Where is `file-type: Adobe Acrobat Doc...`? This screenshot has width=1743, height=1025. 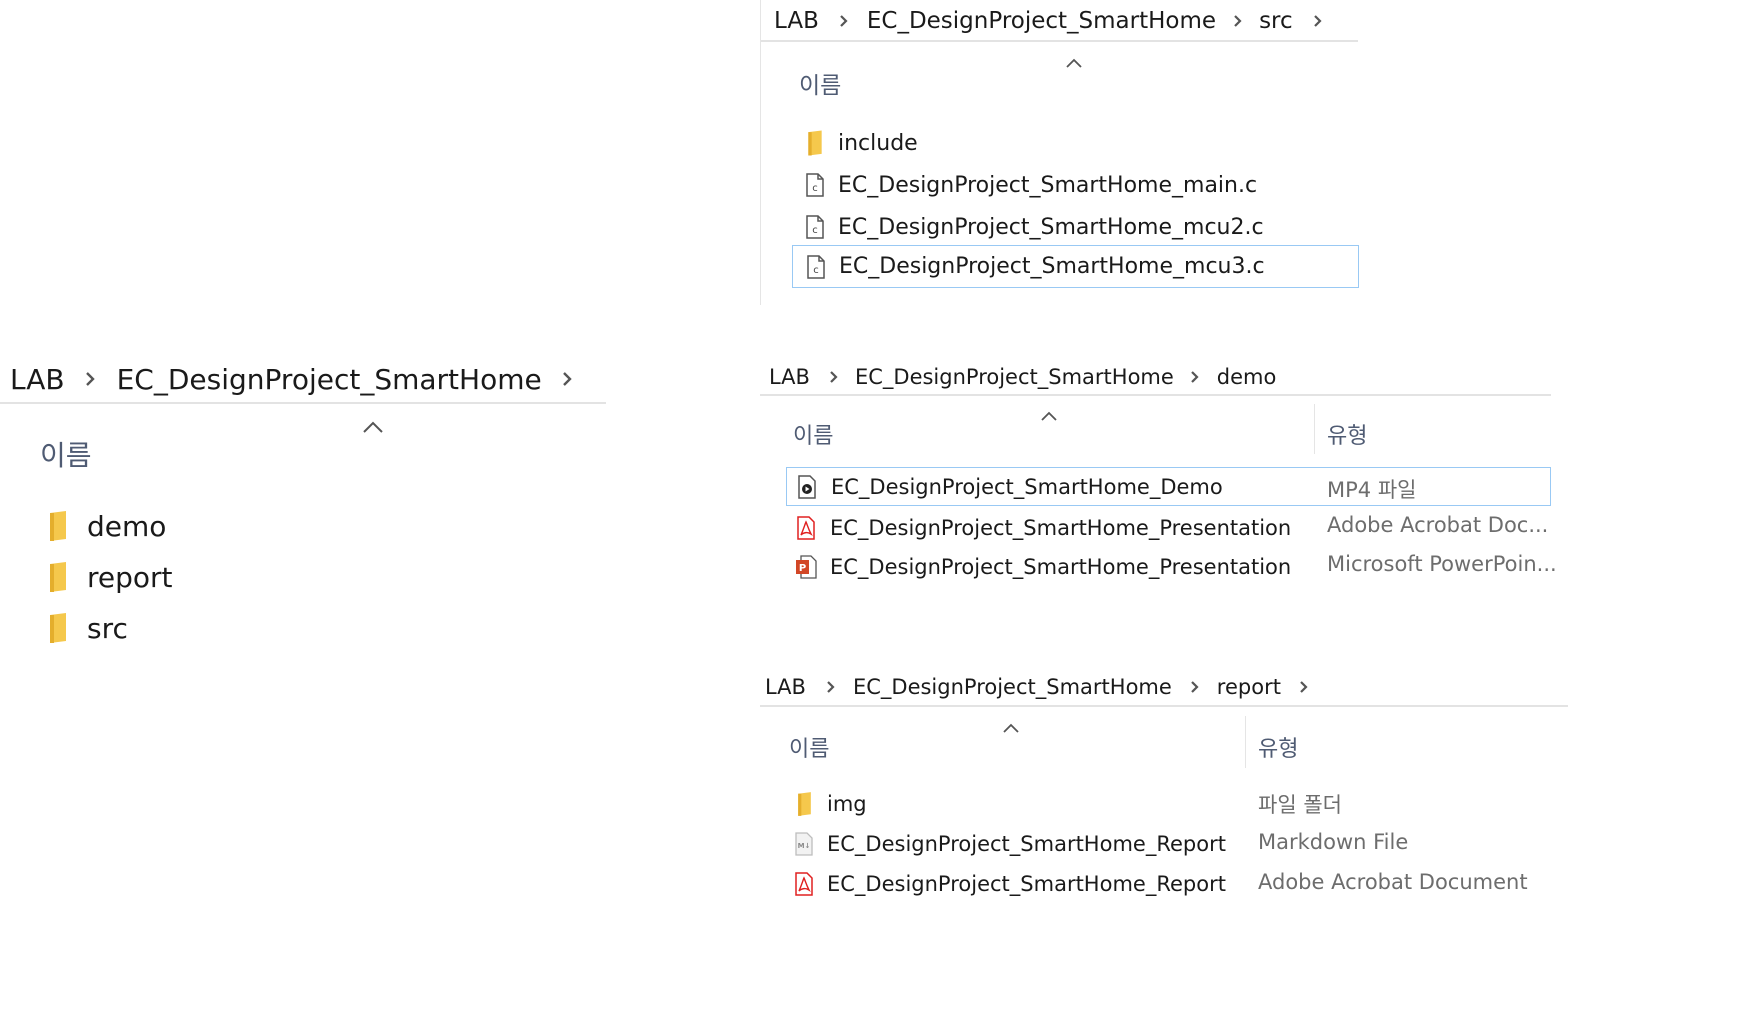 file-type: Adobe Acrobat Doc... is located at coordinates (1438, 525).